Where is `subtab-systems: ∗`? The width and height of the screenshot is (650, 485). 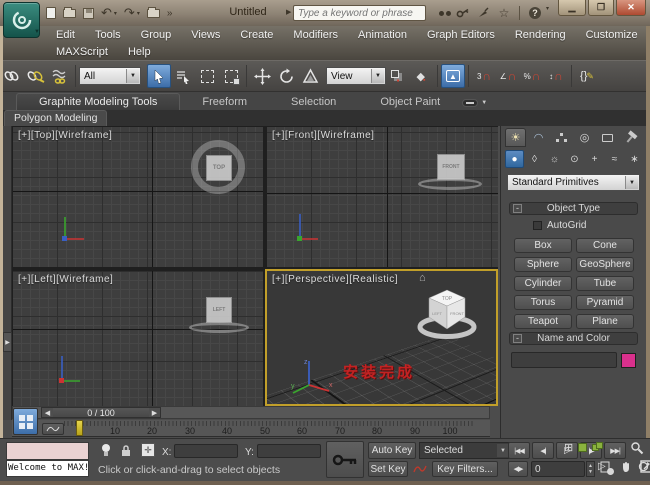
subtab-systems: ∗ is located at coordinates (634, 159).